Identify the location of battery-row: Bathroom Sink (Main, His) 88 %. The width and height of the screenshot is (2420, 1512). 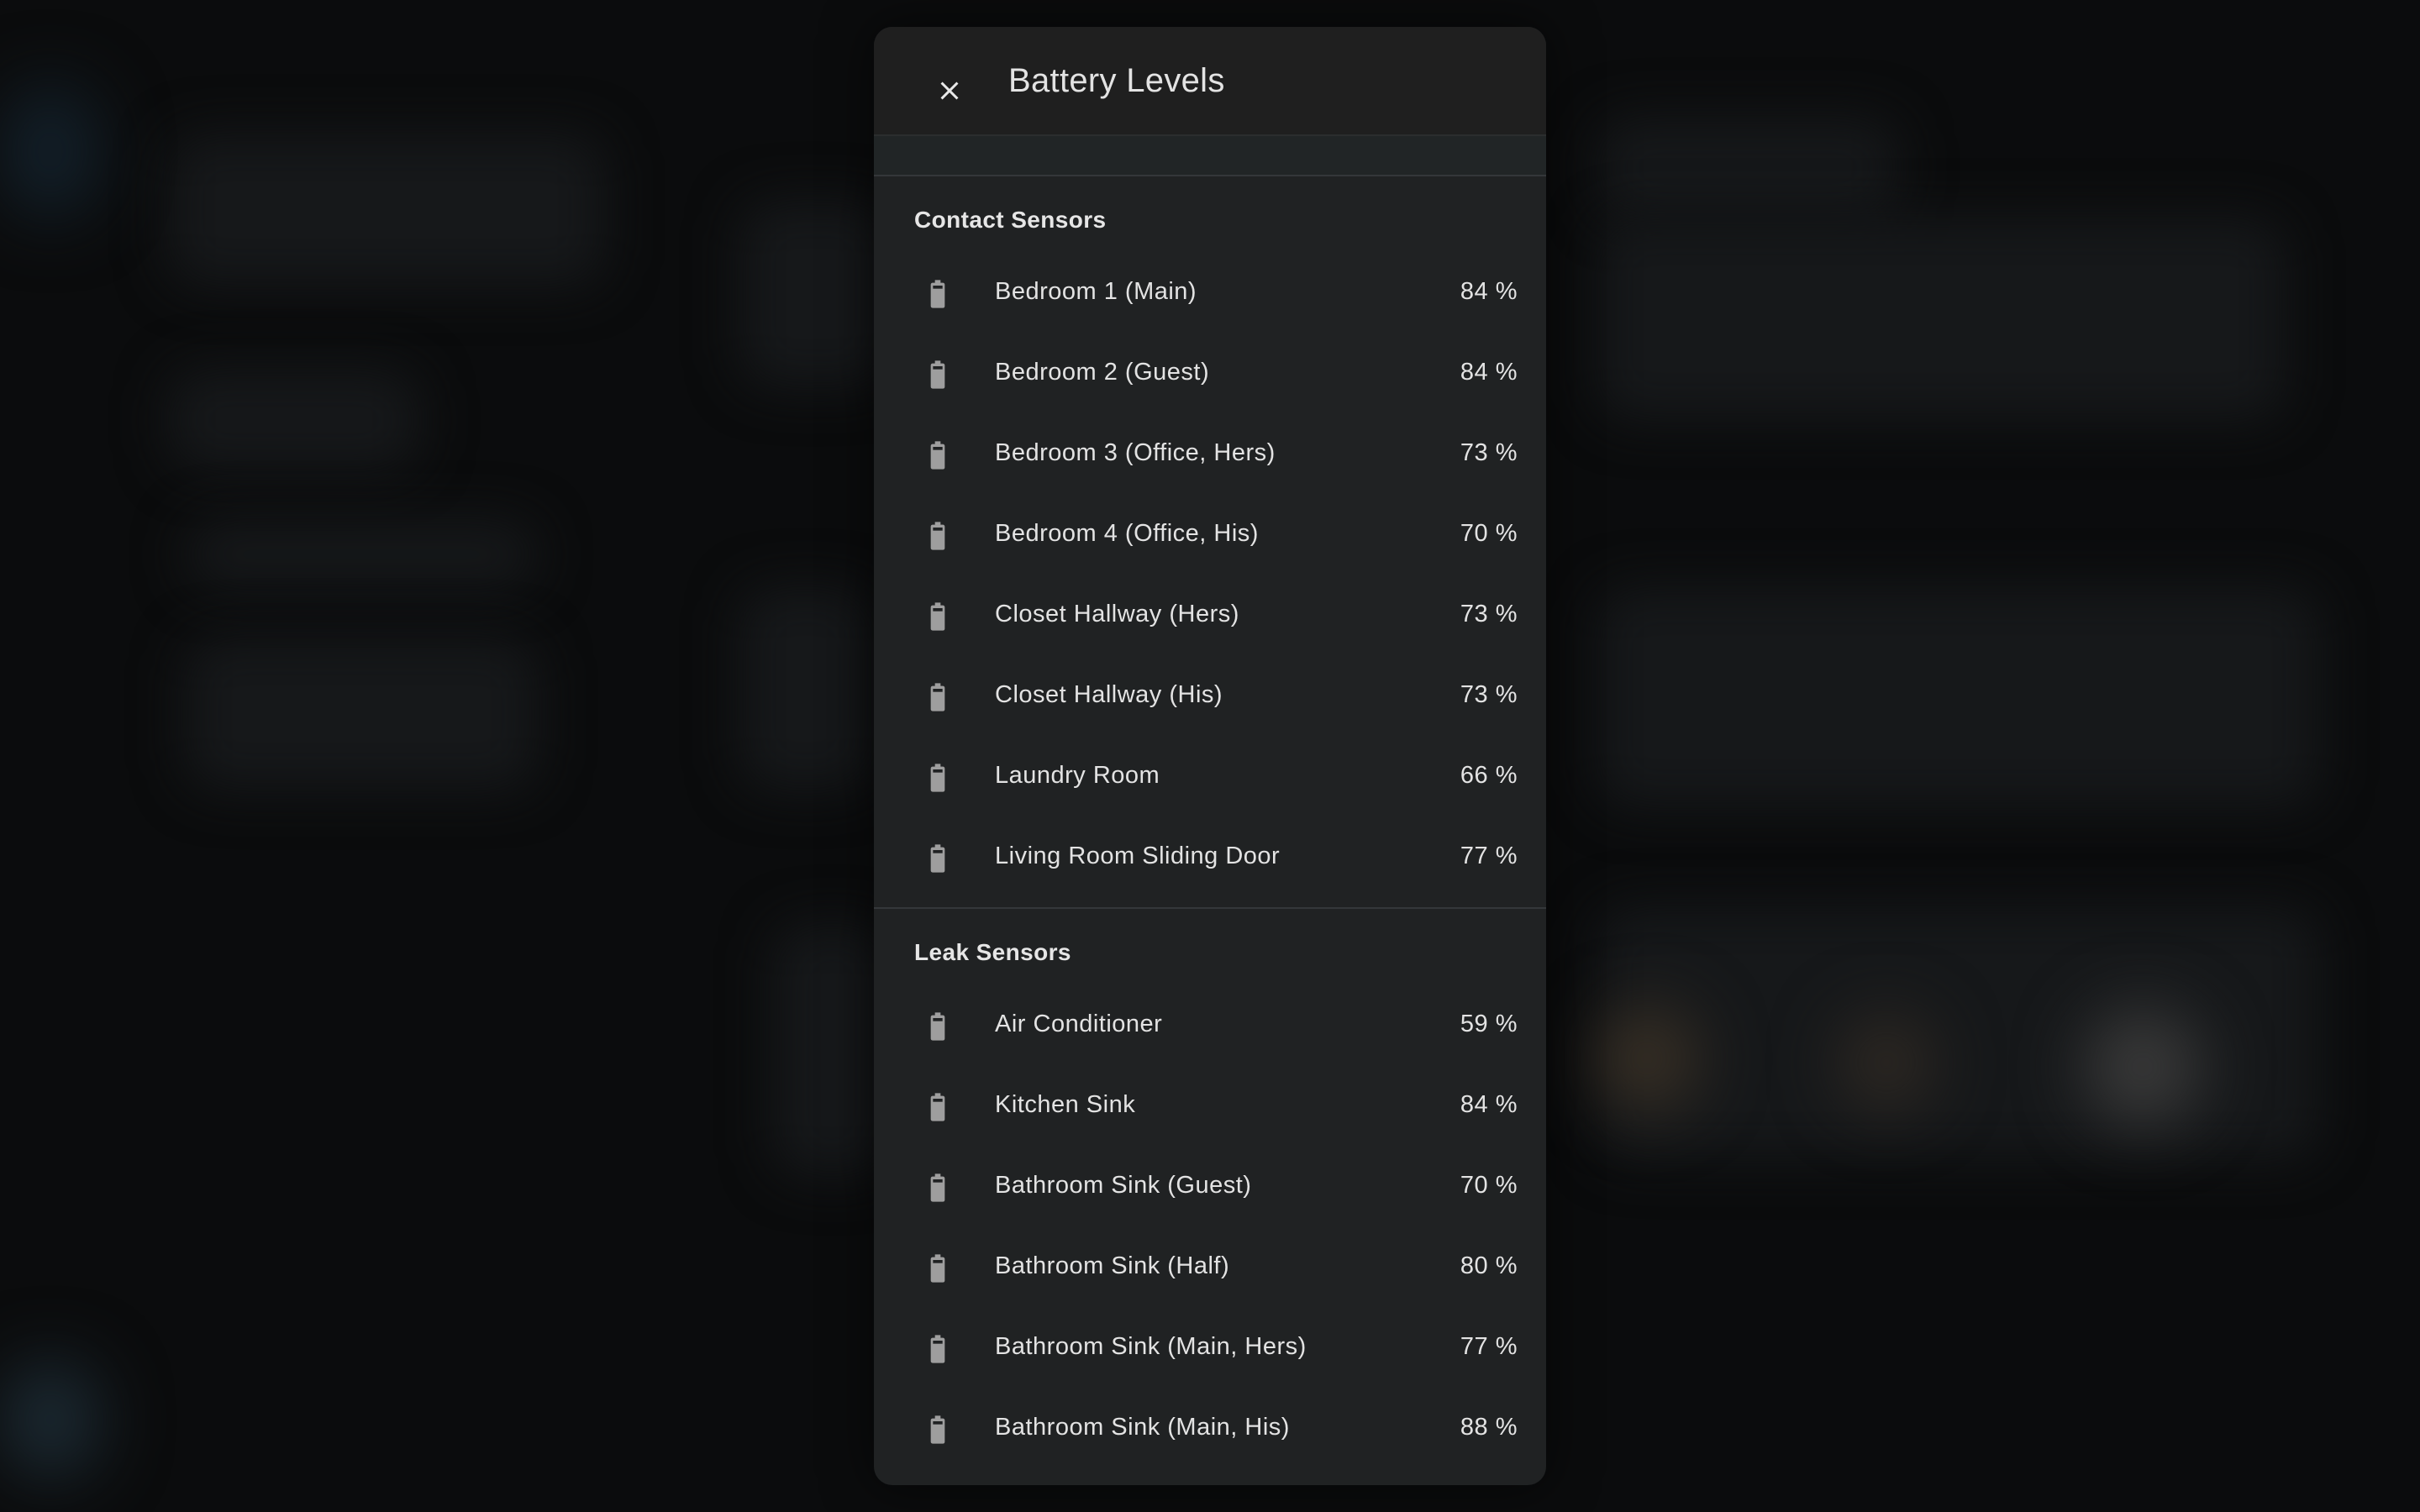
(1210, 1438).